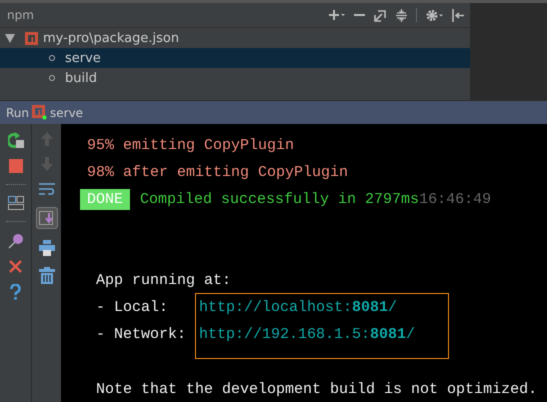 This screenshot has width=547, height=402. Describe the element at coordinates (142, 335) in the screenshot. I see `url-label: - Network:` at that location.